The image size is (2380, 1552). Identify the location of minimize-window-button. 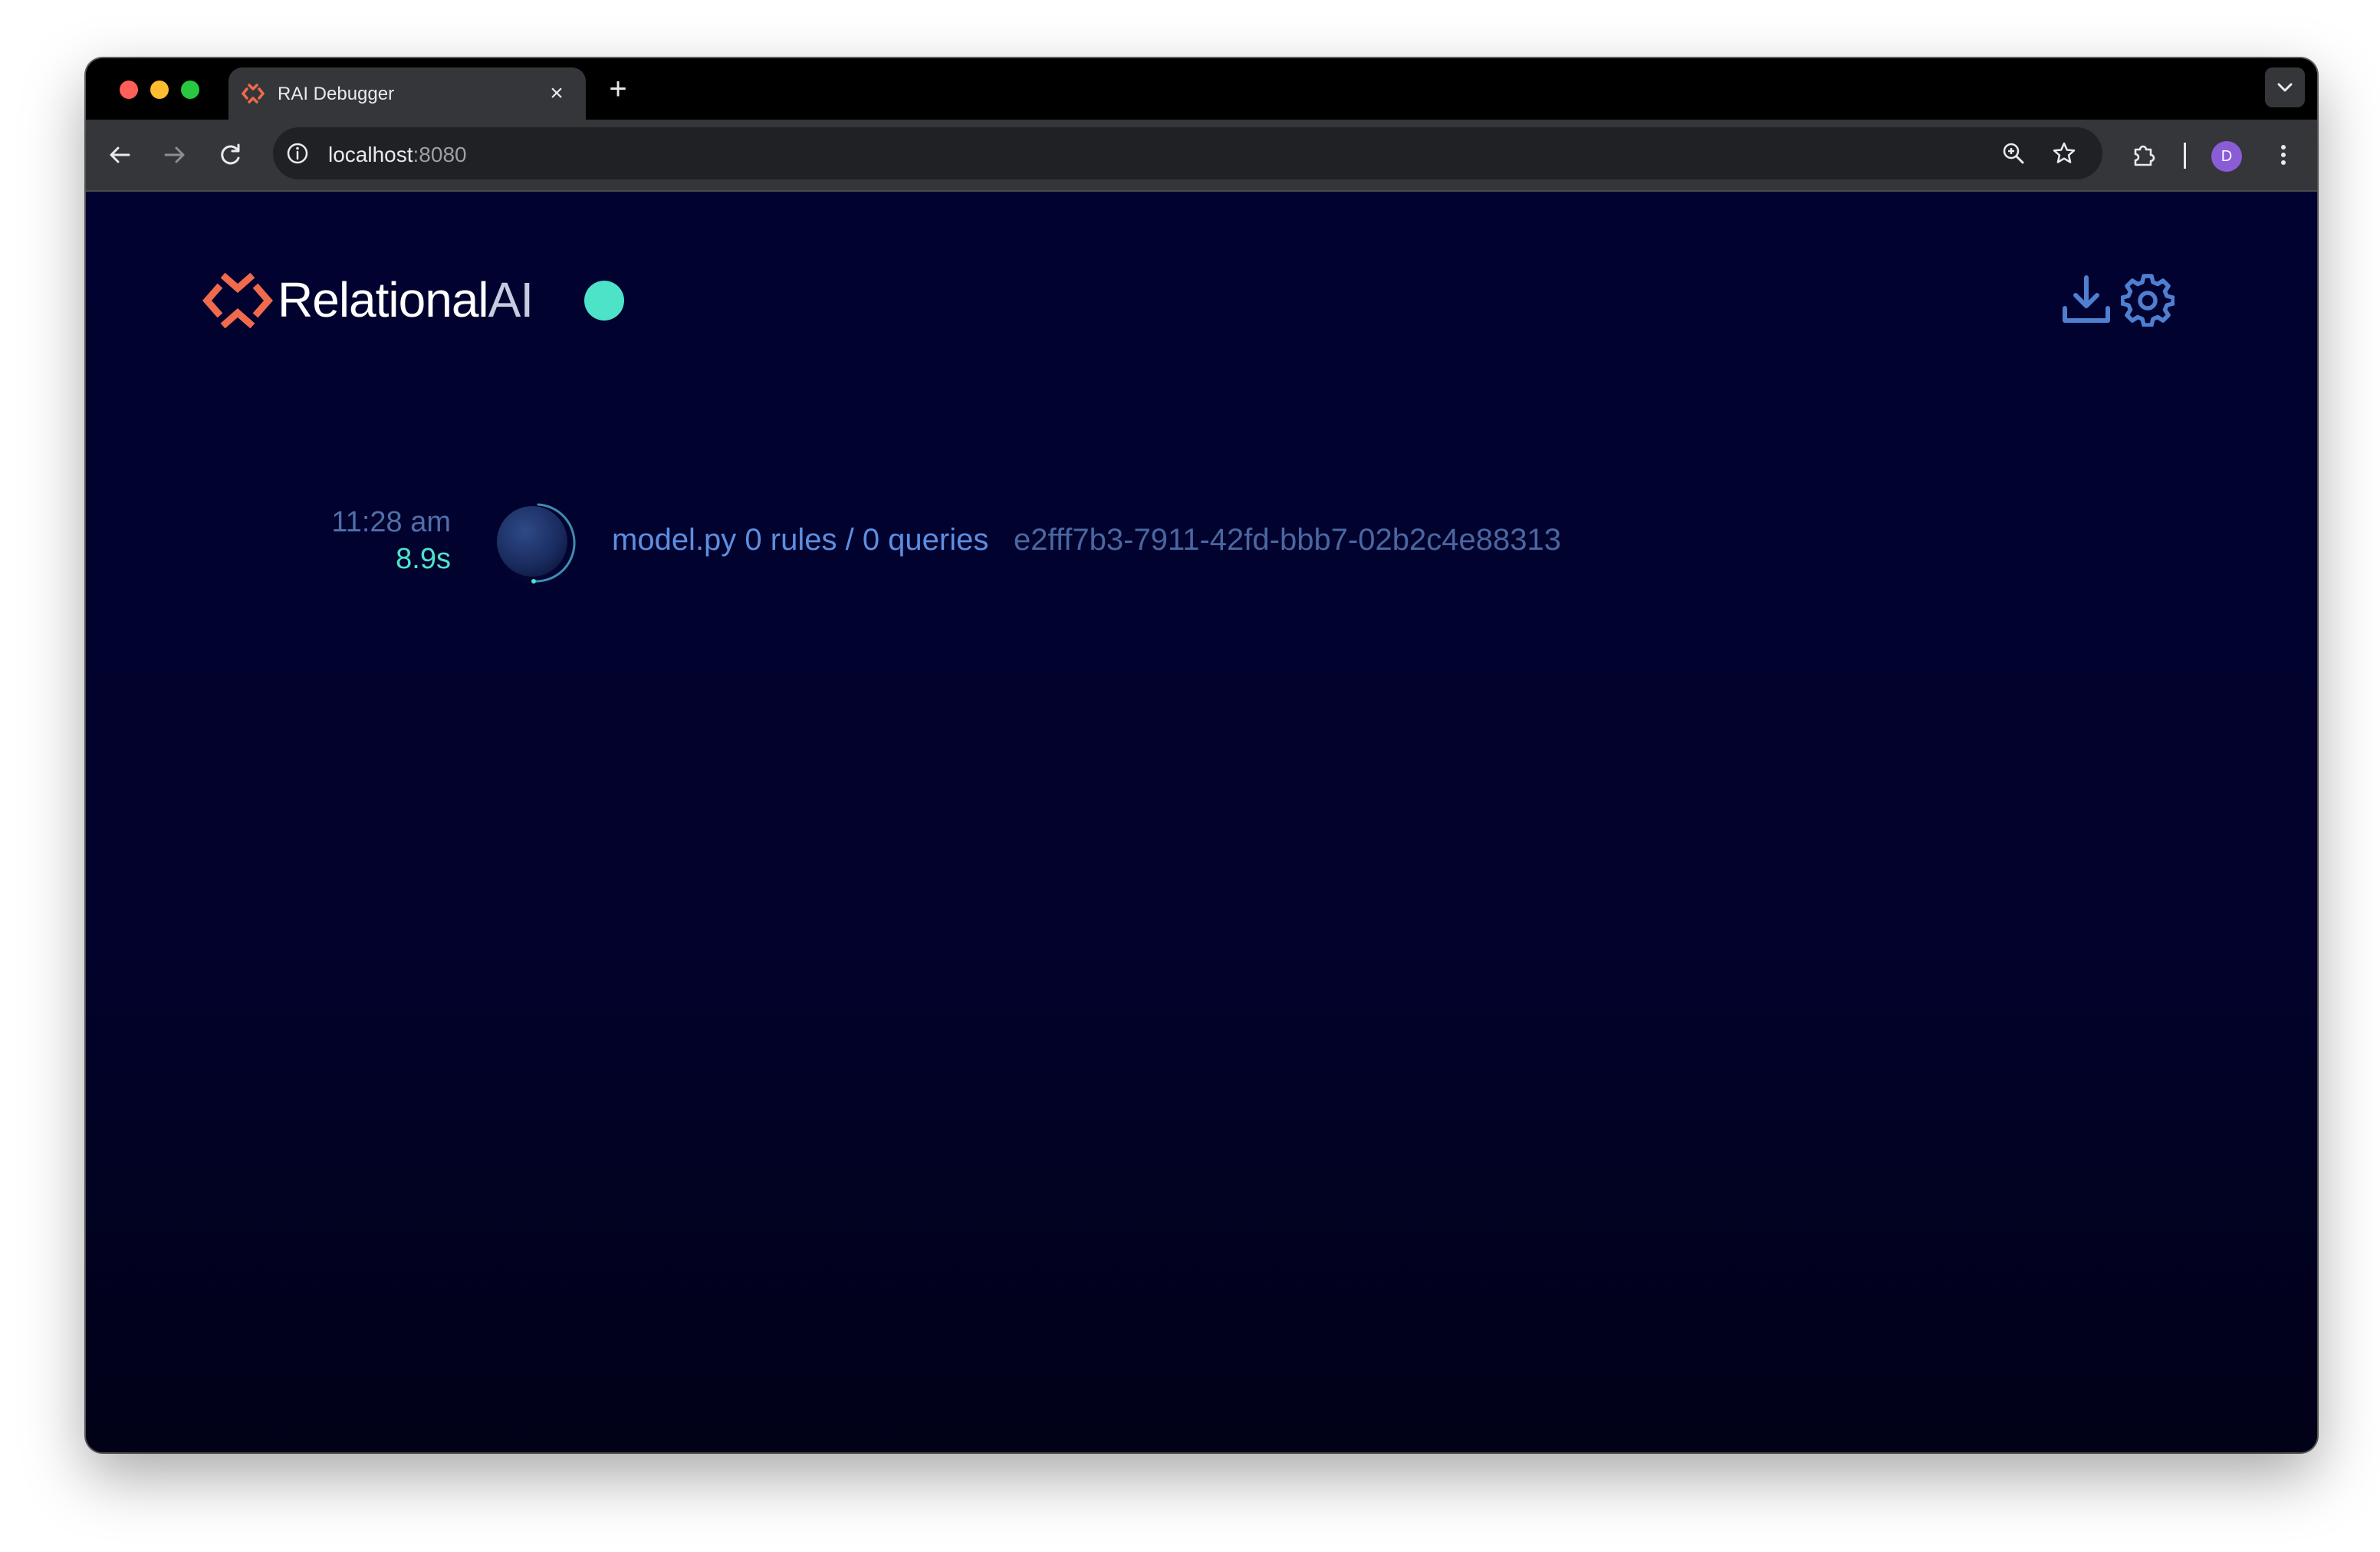
(160, 90).